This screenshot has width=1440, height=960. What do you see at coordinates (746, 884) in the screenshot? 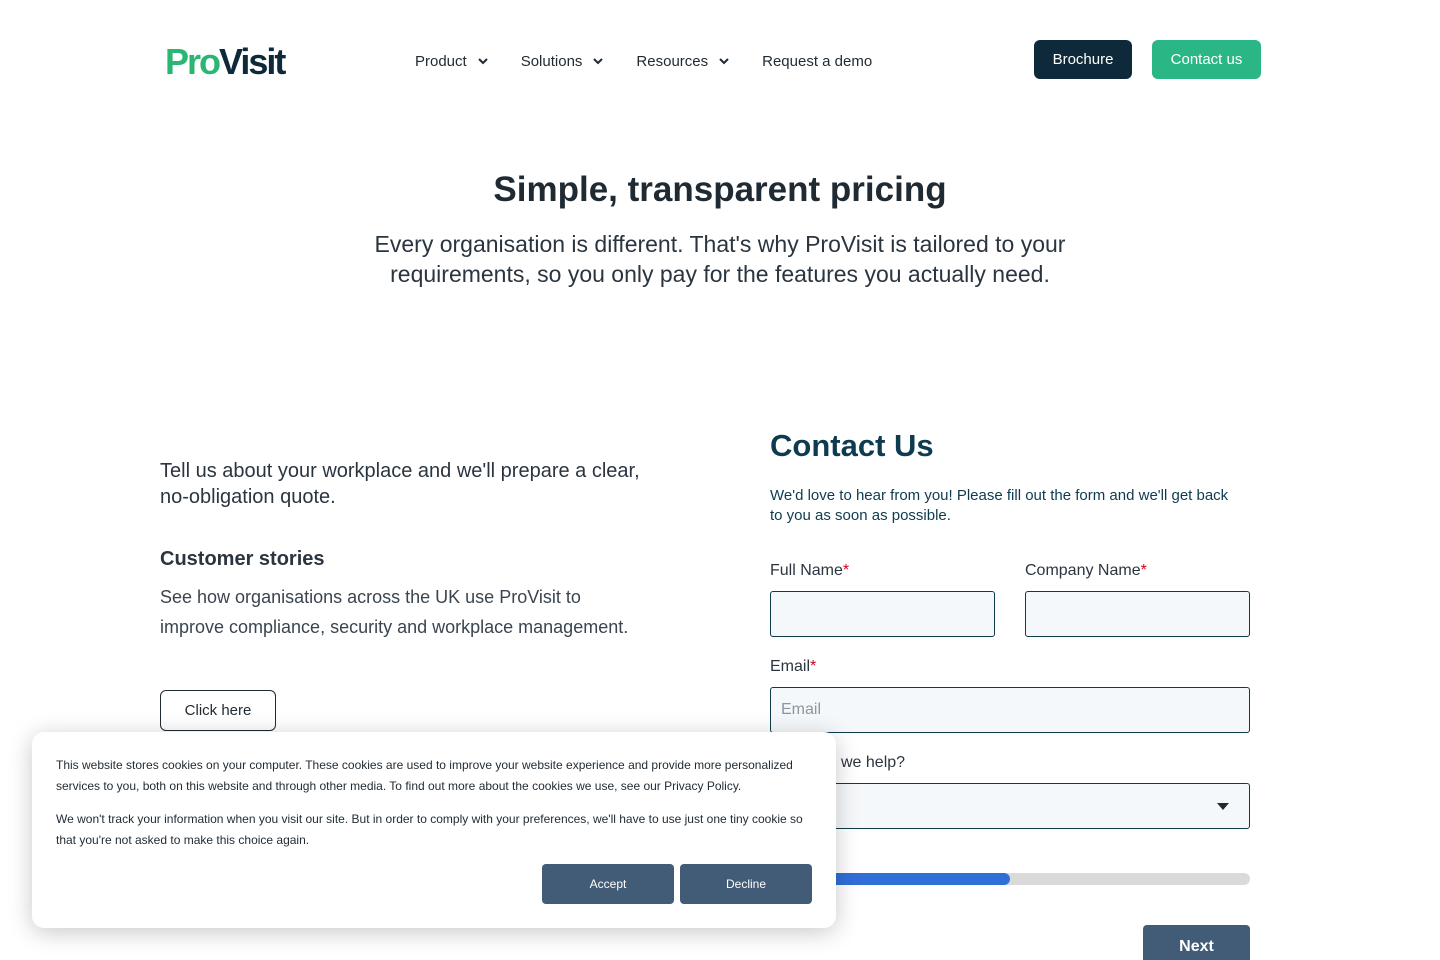
I see `decline-cookies-button: Decline` at bounding box center [746, 884].